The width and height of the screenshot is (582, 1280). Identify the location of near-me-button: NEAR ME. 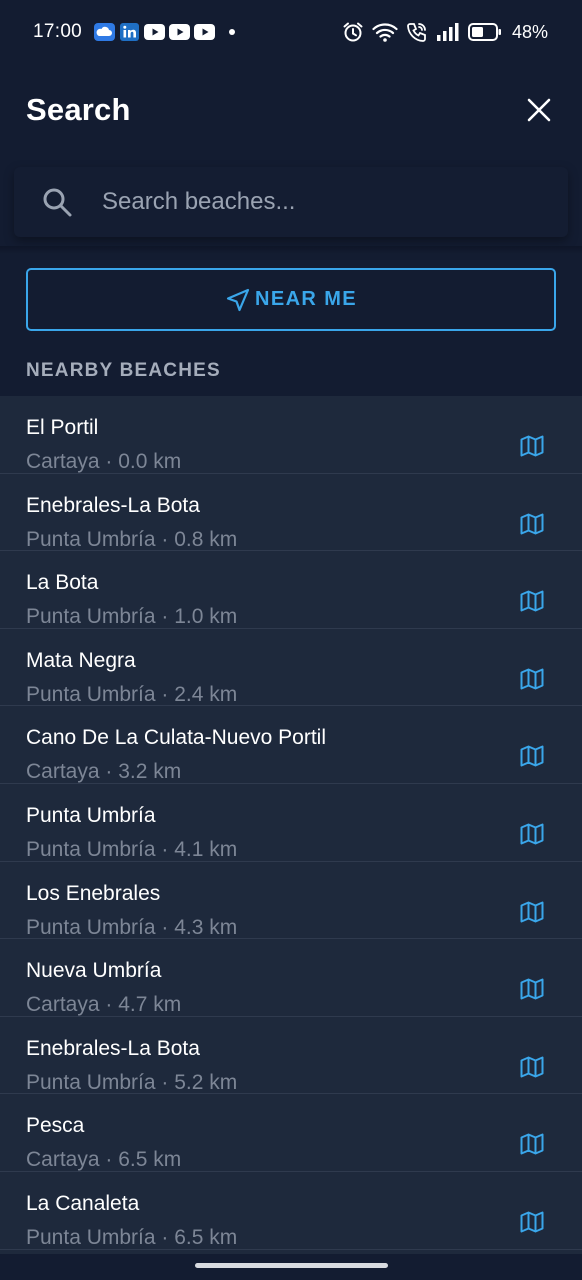
(291, 299).